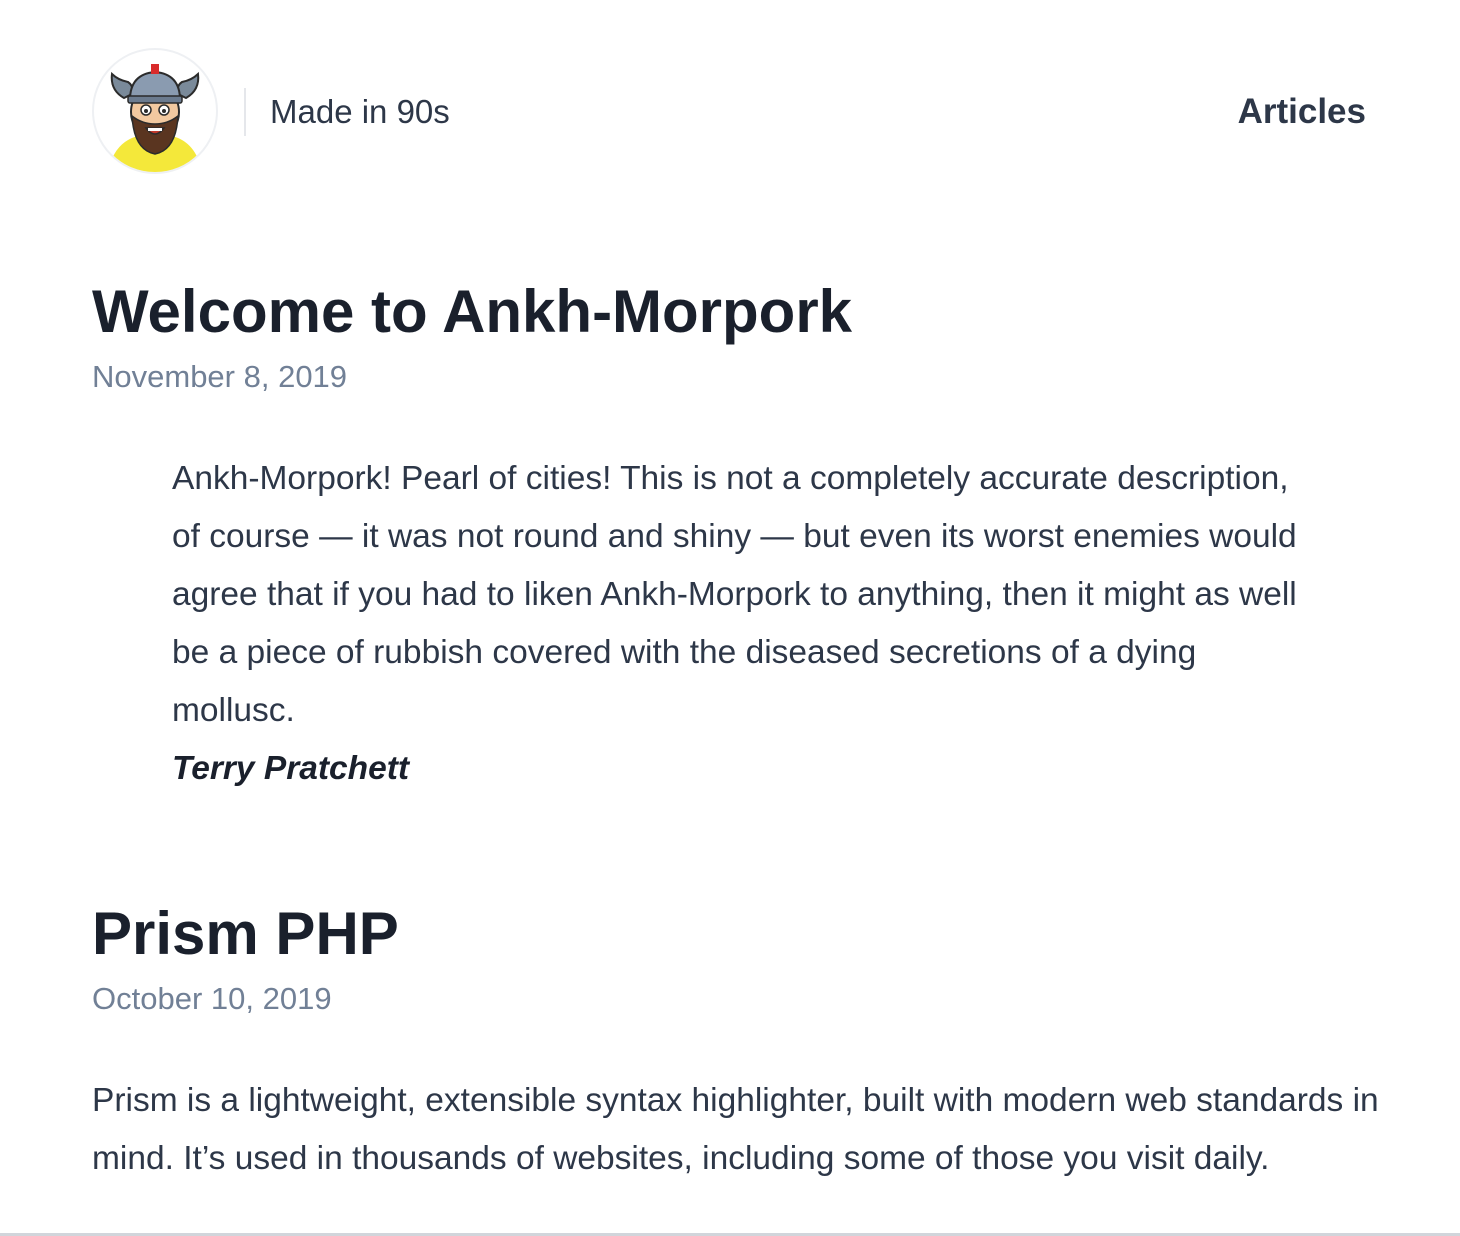  What do you see at coordinates (729, 112) in the screenshot?
I see `site-header: Made in 90s Articles` at bounding box center [729, 112].